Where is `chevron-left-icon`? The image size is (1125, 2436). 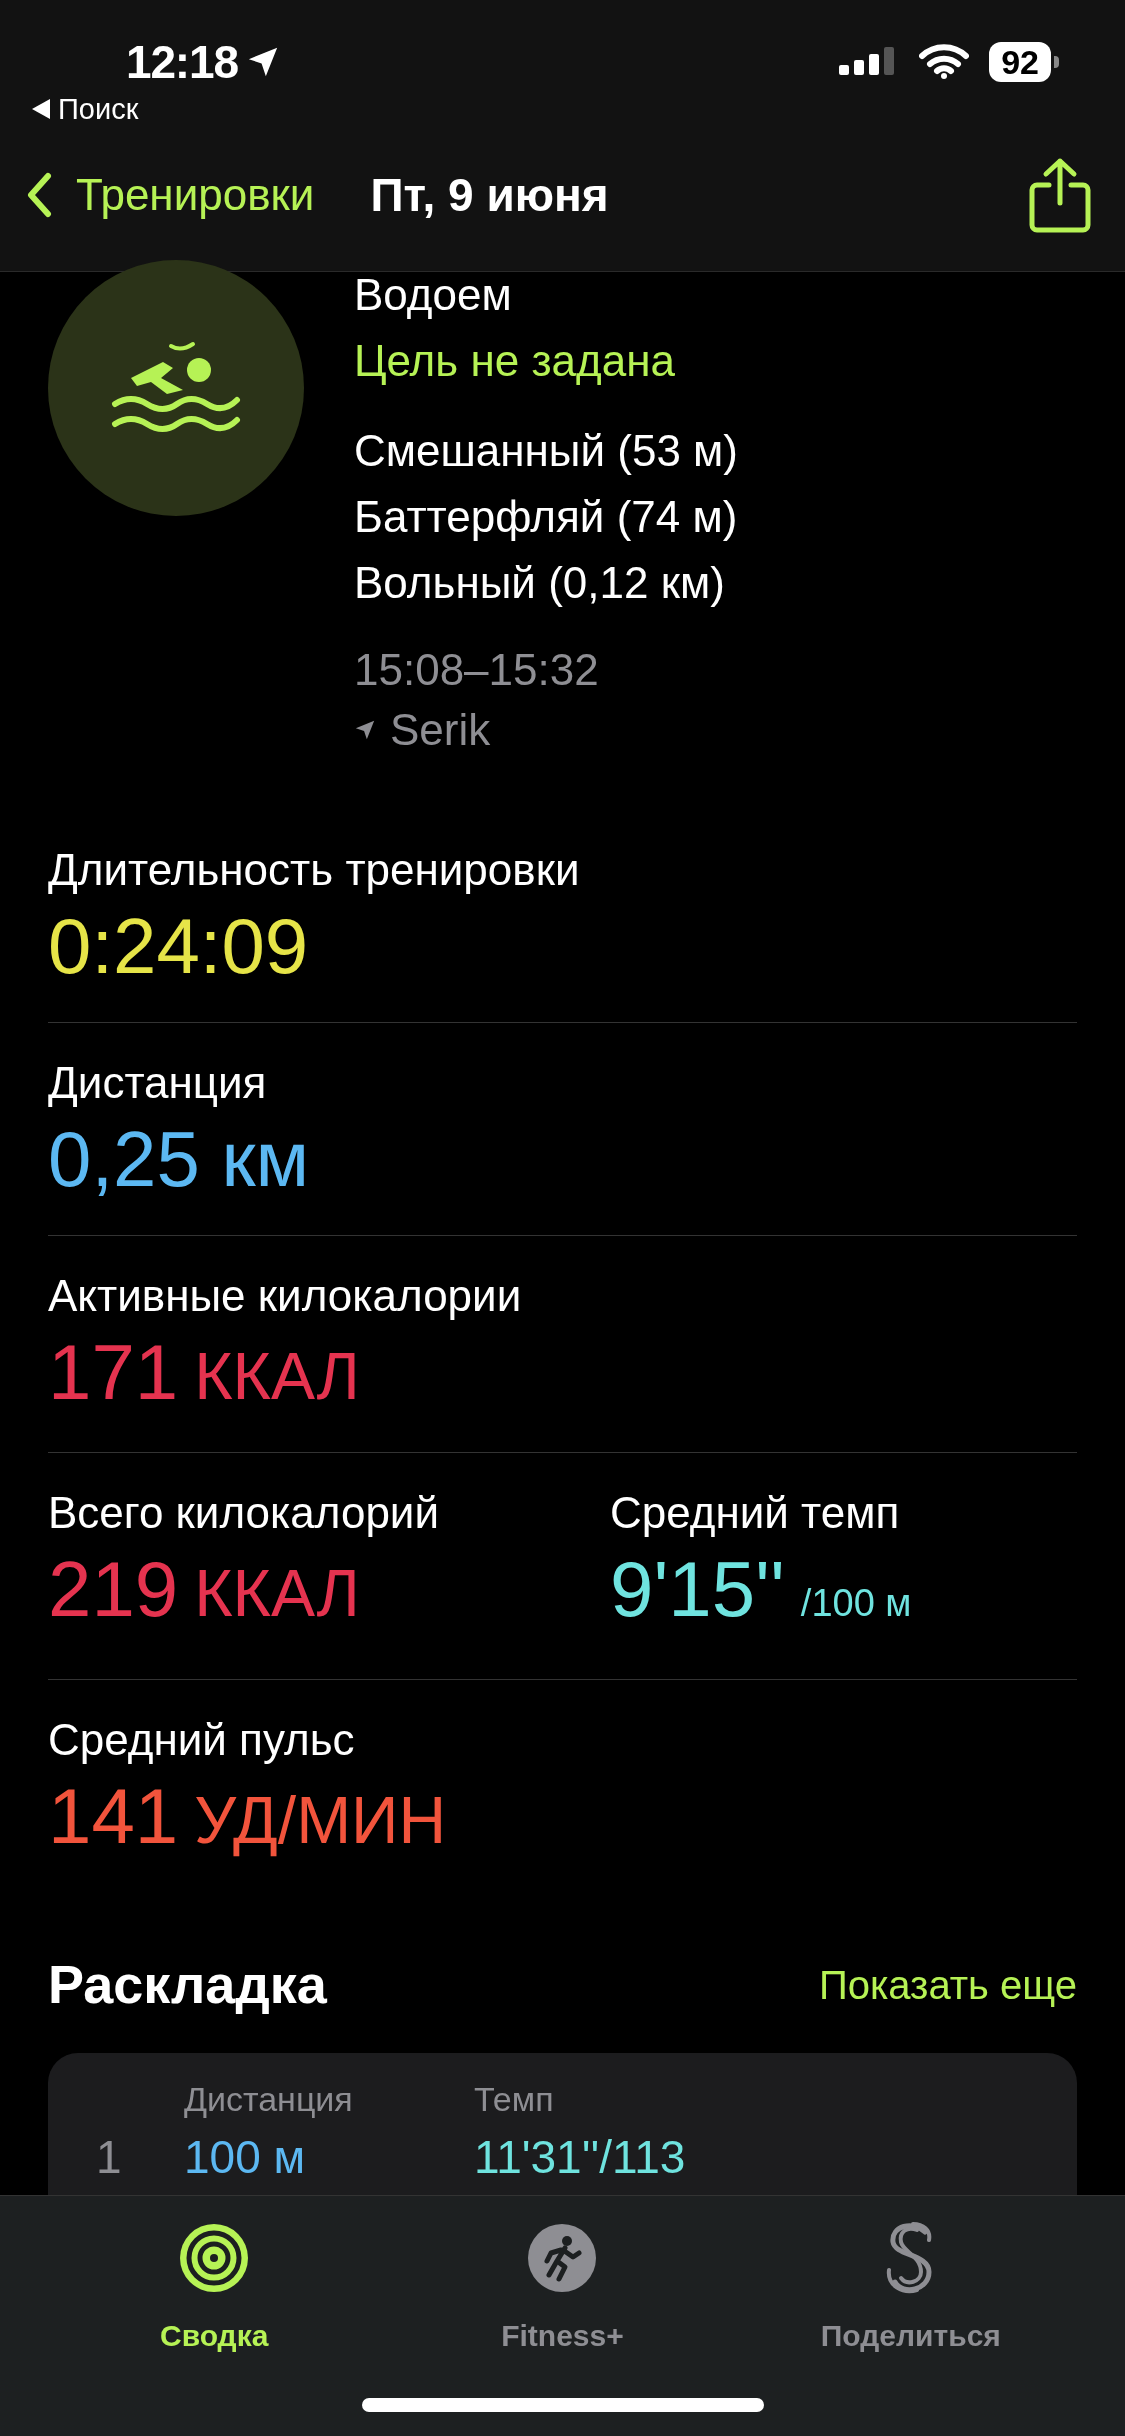
chevron-left-icon is located at coordinates (39, 195).